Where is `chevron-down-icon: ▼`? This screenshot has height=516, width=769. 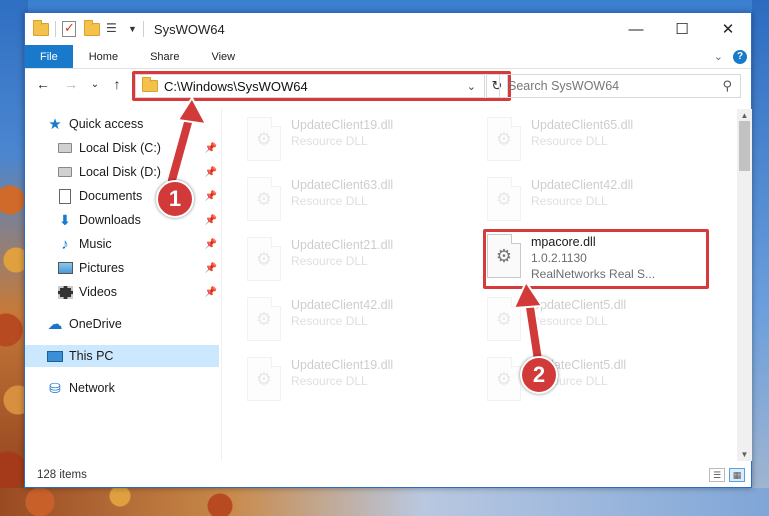 chevron-down-icon: ▼ is located at coordinates (132, 29).